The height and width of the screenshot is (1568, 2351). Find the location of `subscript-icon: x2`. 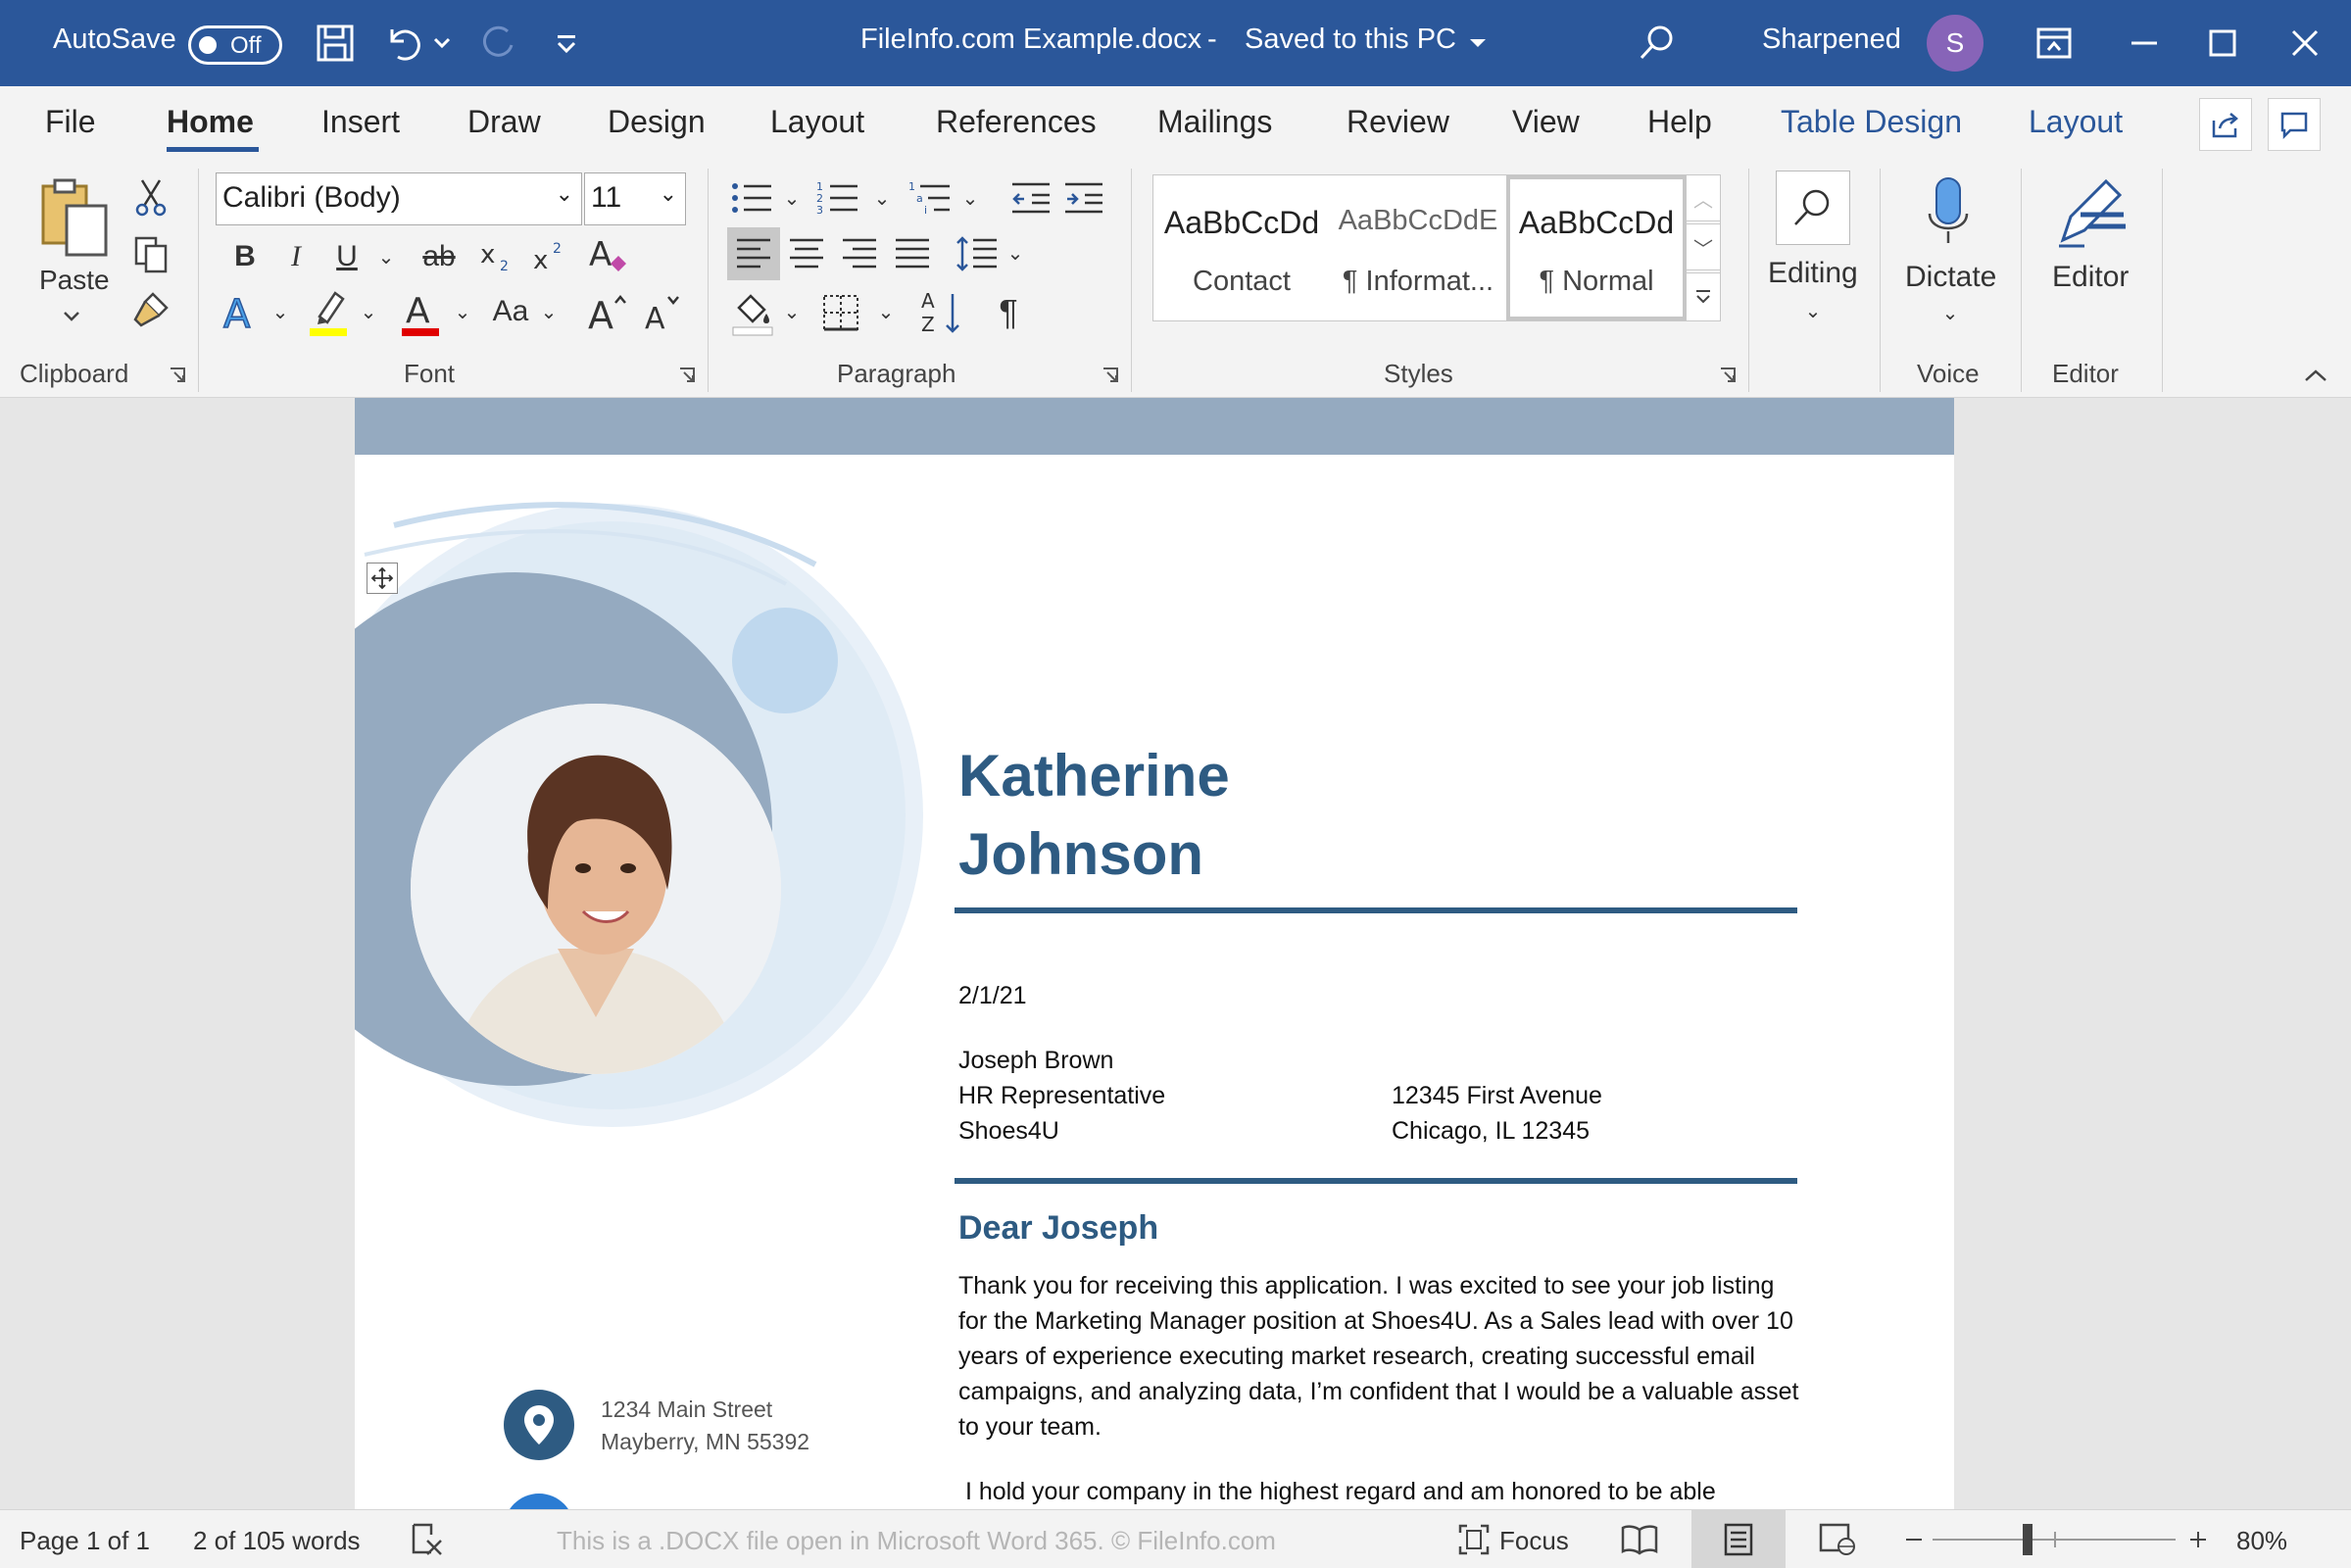

subscript-icon: x2 is located at coordinates (496, 256).